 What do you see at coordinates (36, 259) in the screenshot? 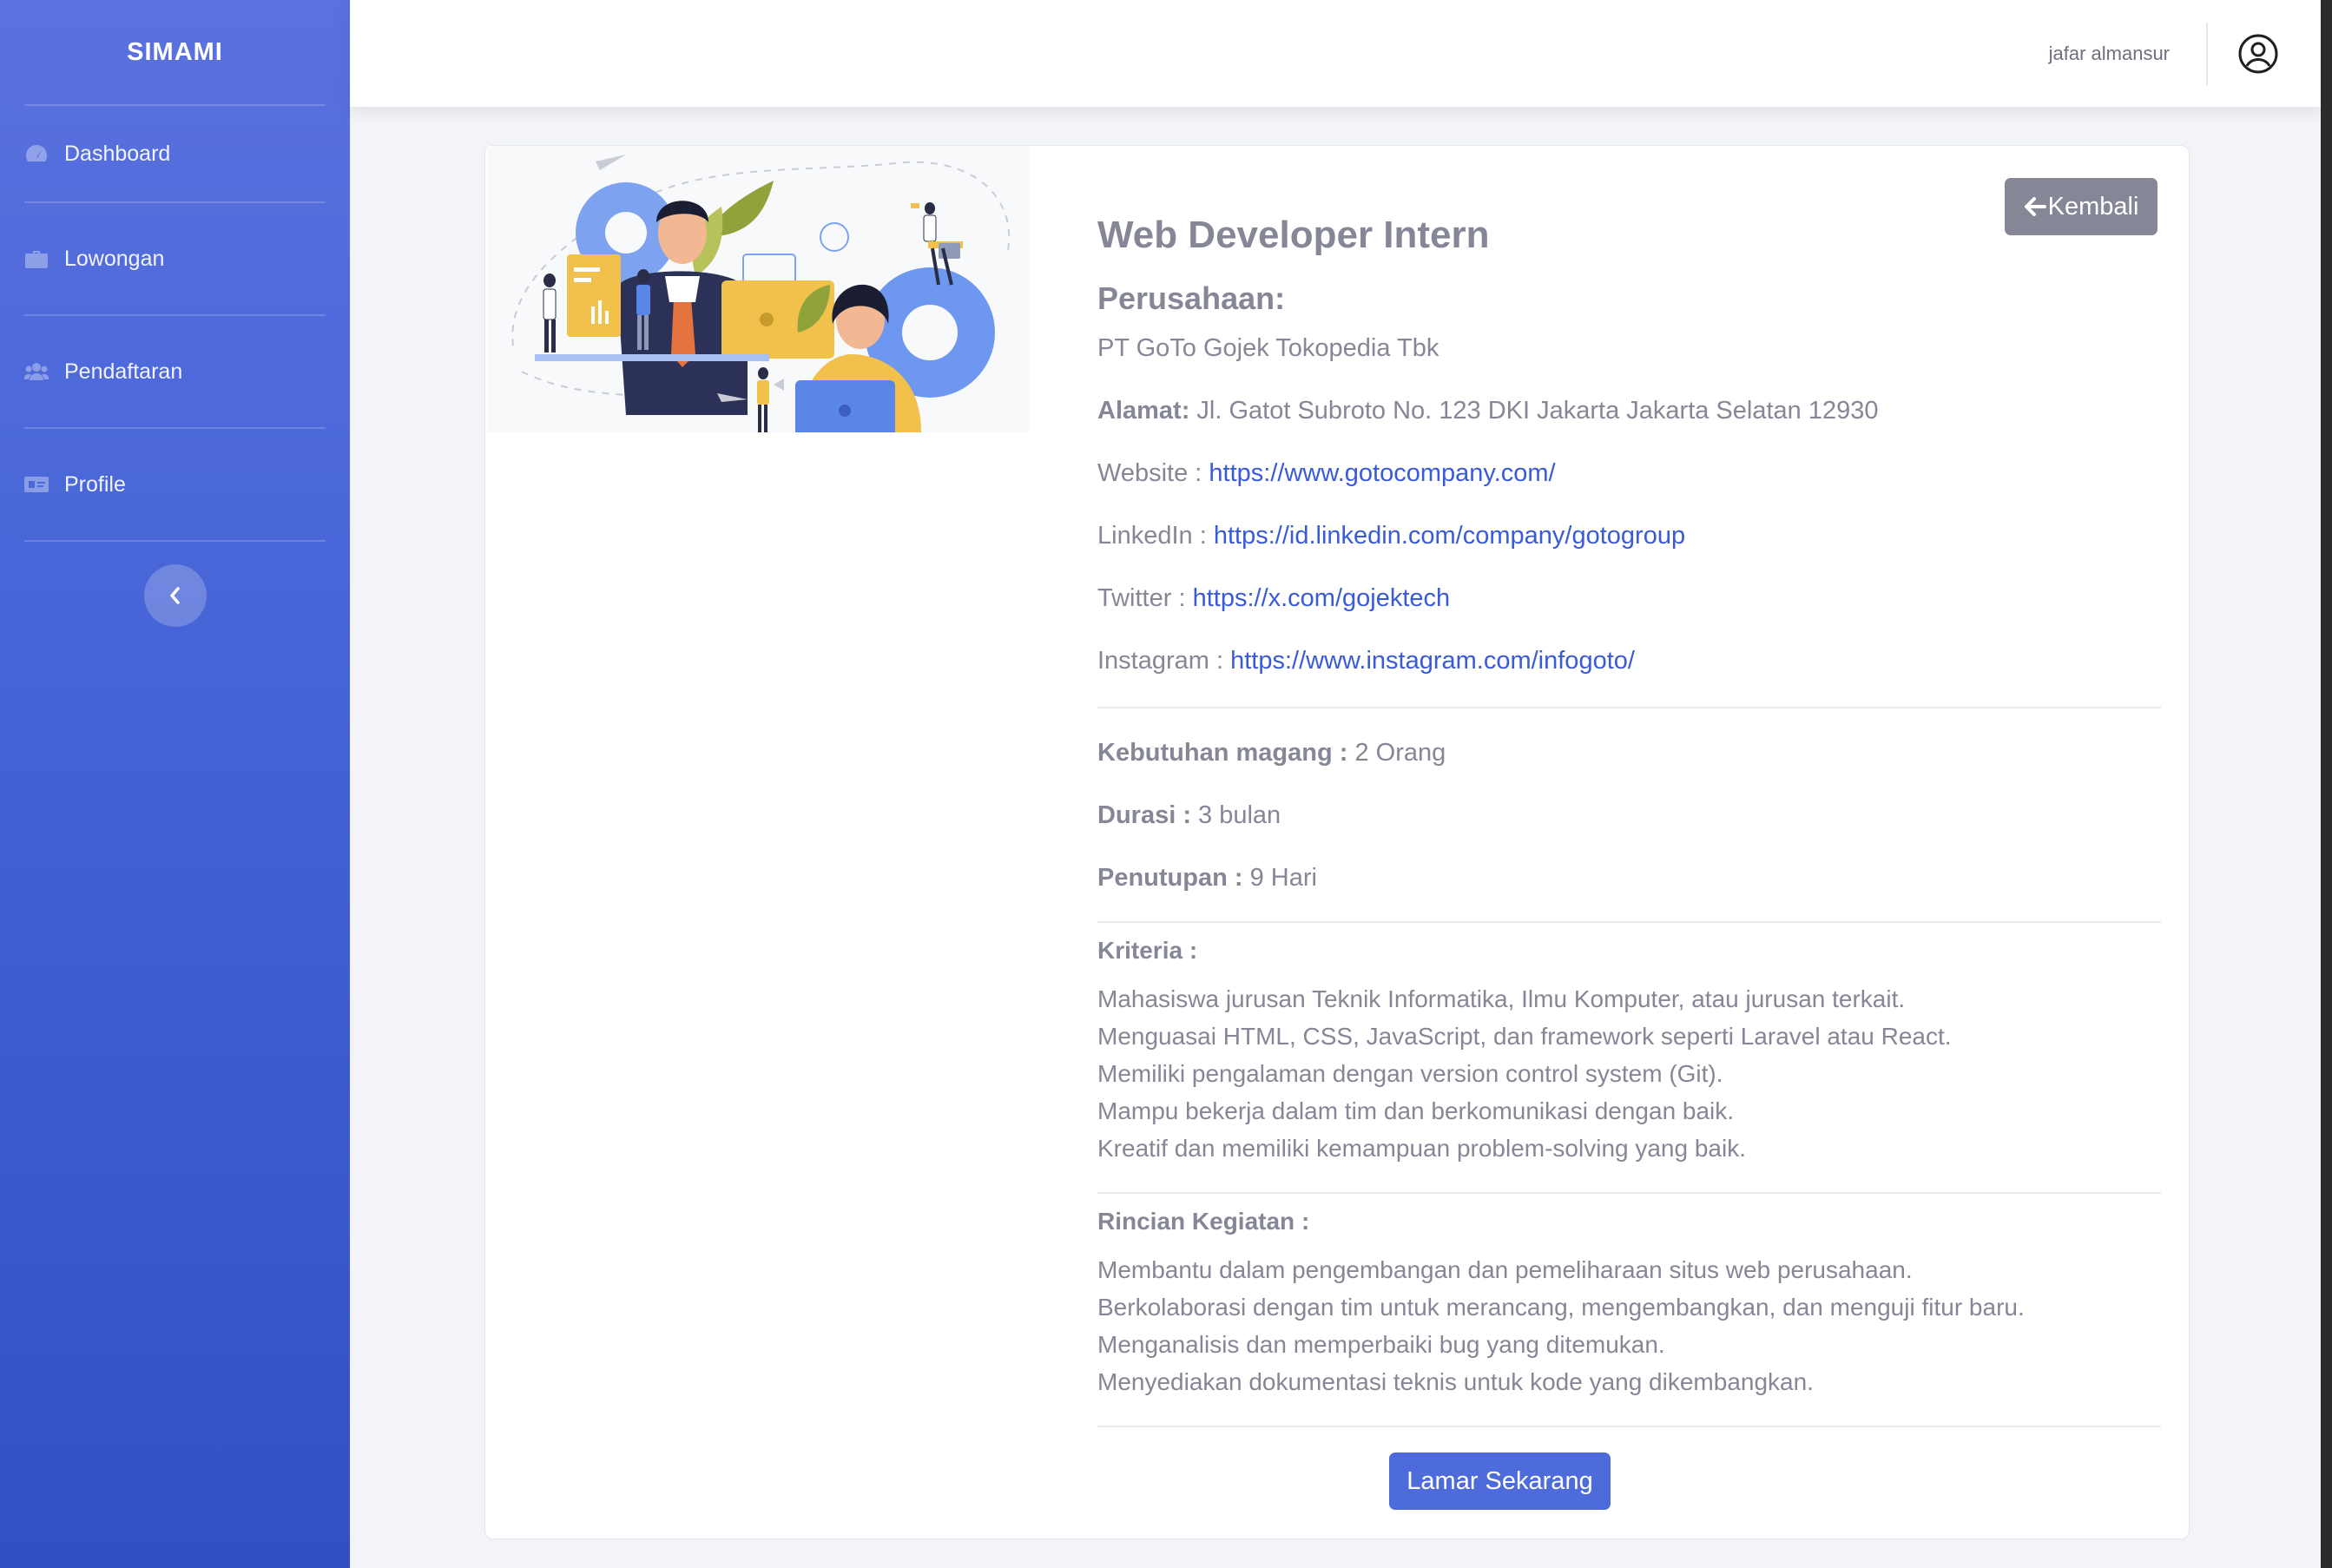
I see `briefcase-icon` at bounding box center [36, 259].